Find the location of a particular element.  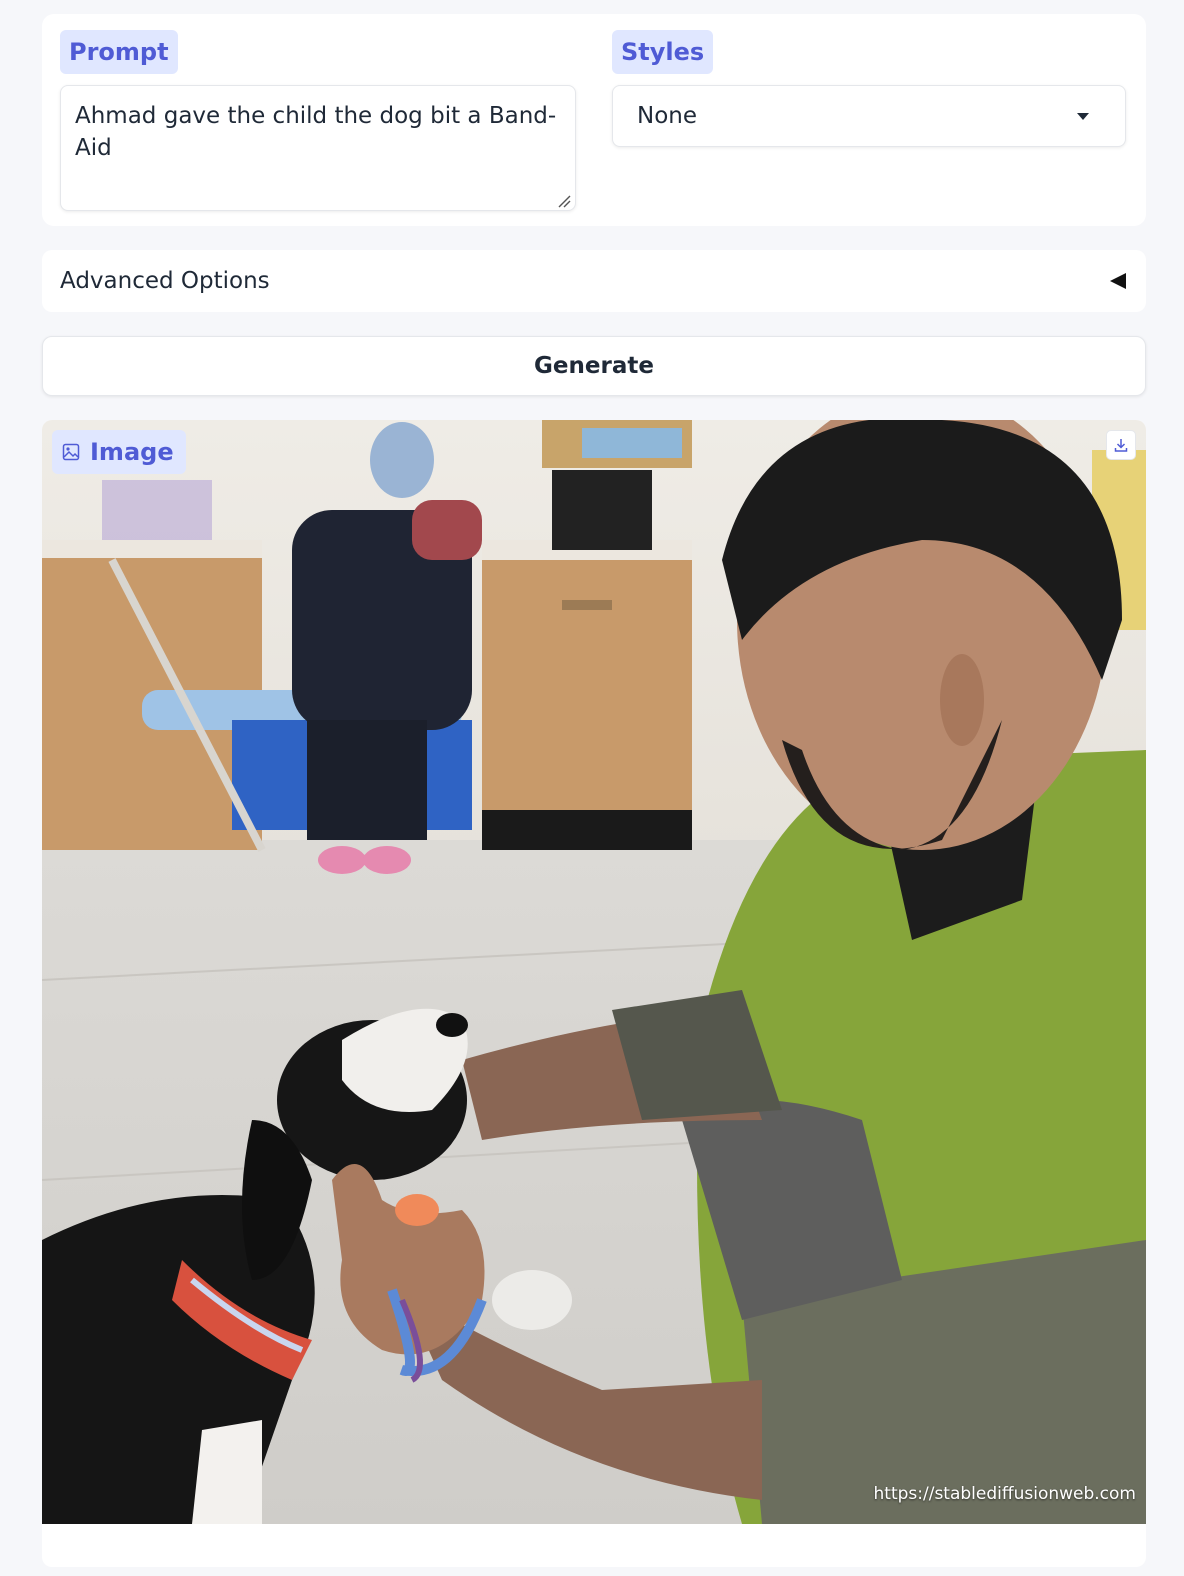

download-icon is located at coordinates (1121, 445).